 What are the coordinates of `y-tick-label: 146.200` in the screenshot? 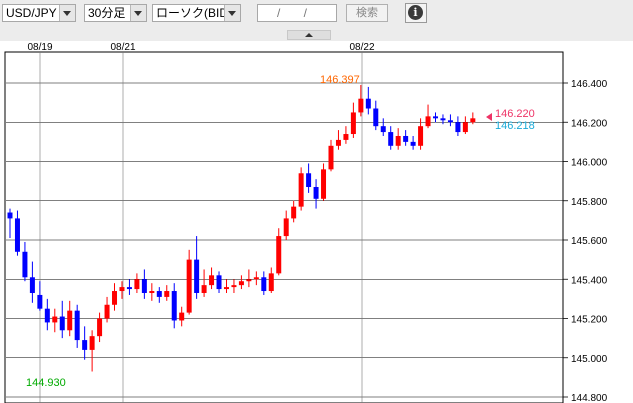 It's located at (589, 123).